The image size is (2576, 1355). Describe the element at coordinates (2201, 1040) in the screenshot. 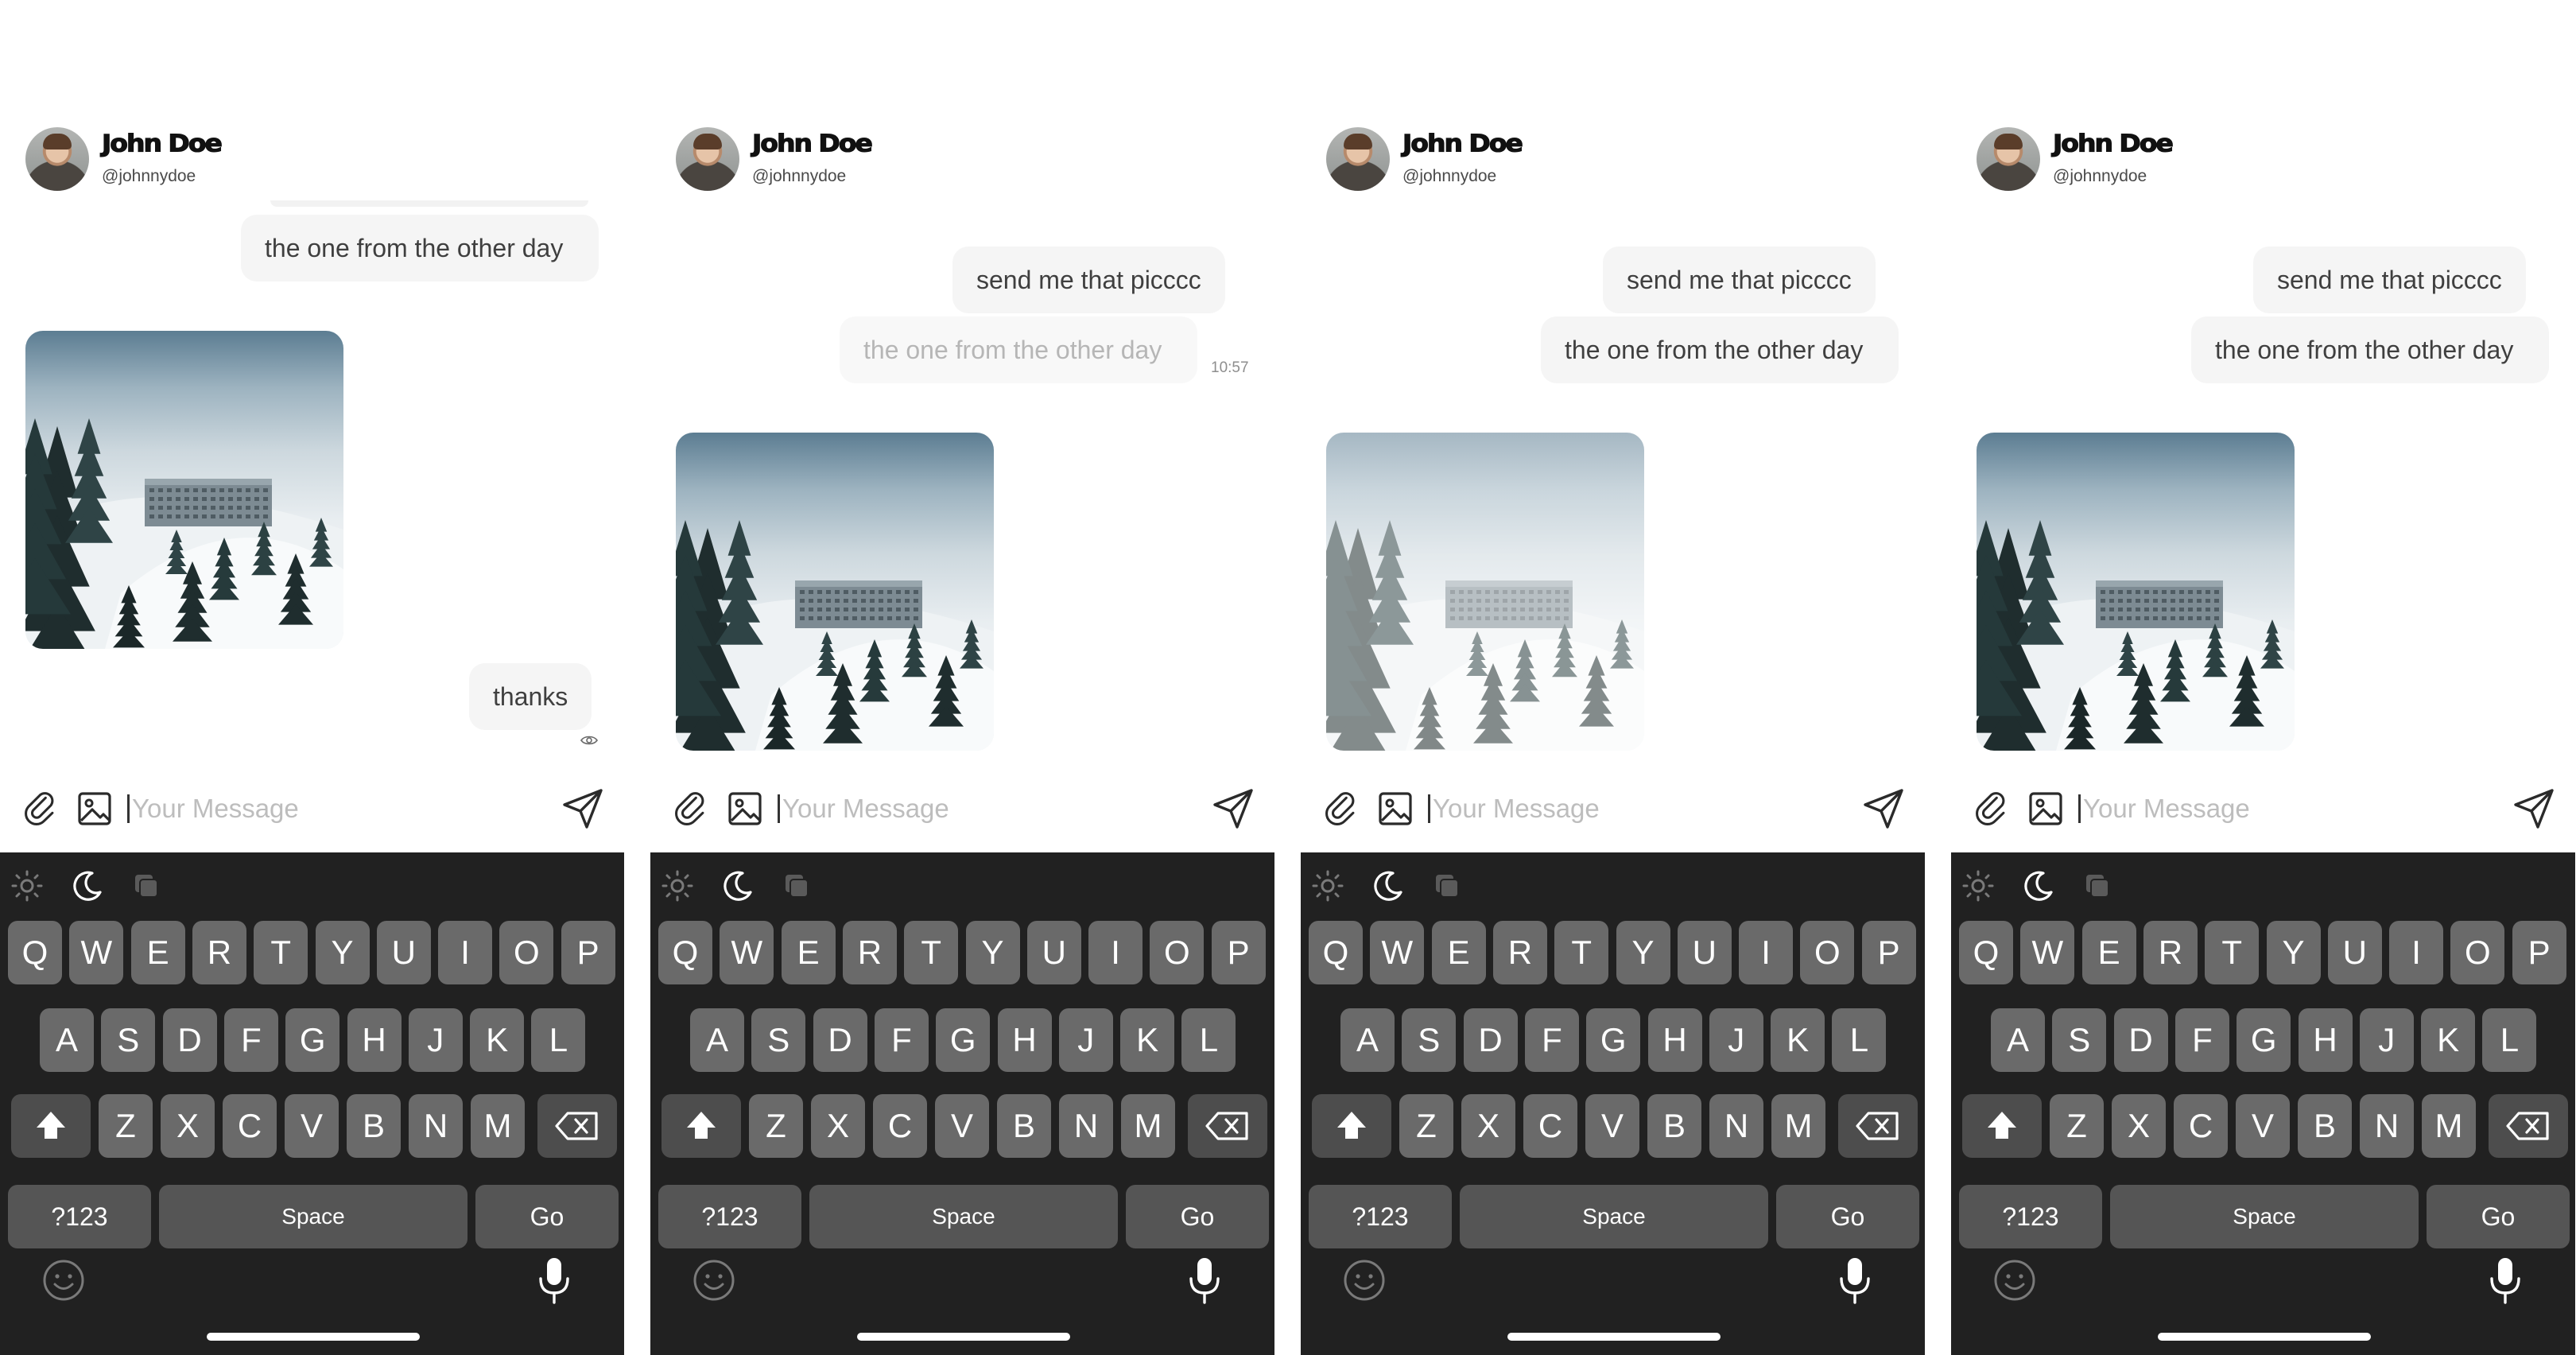

I see `key: F` at that location.